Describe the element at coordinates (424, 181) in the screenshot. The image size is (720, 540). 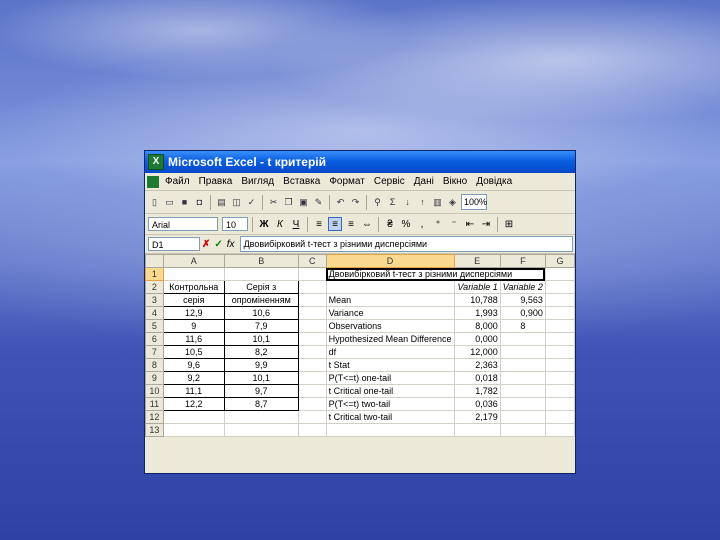
I see `menu-data: Дані` at that location.